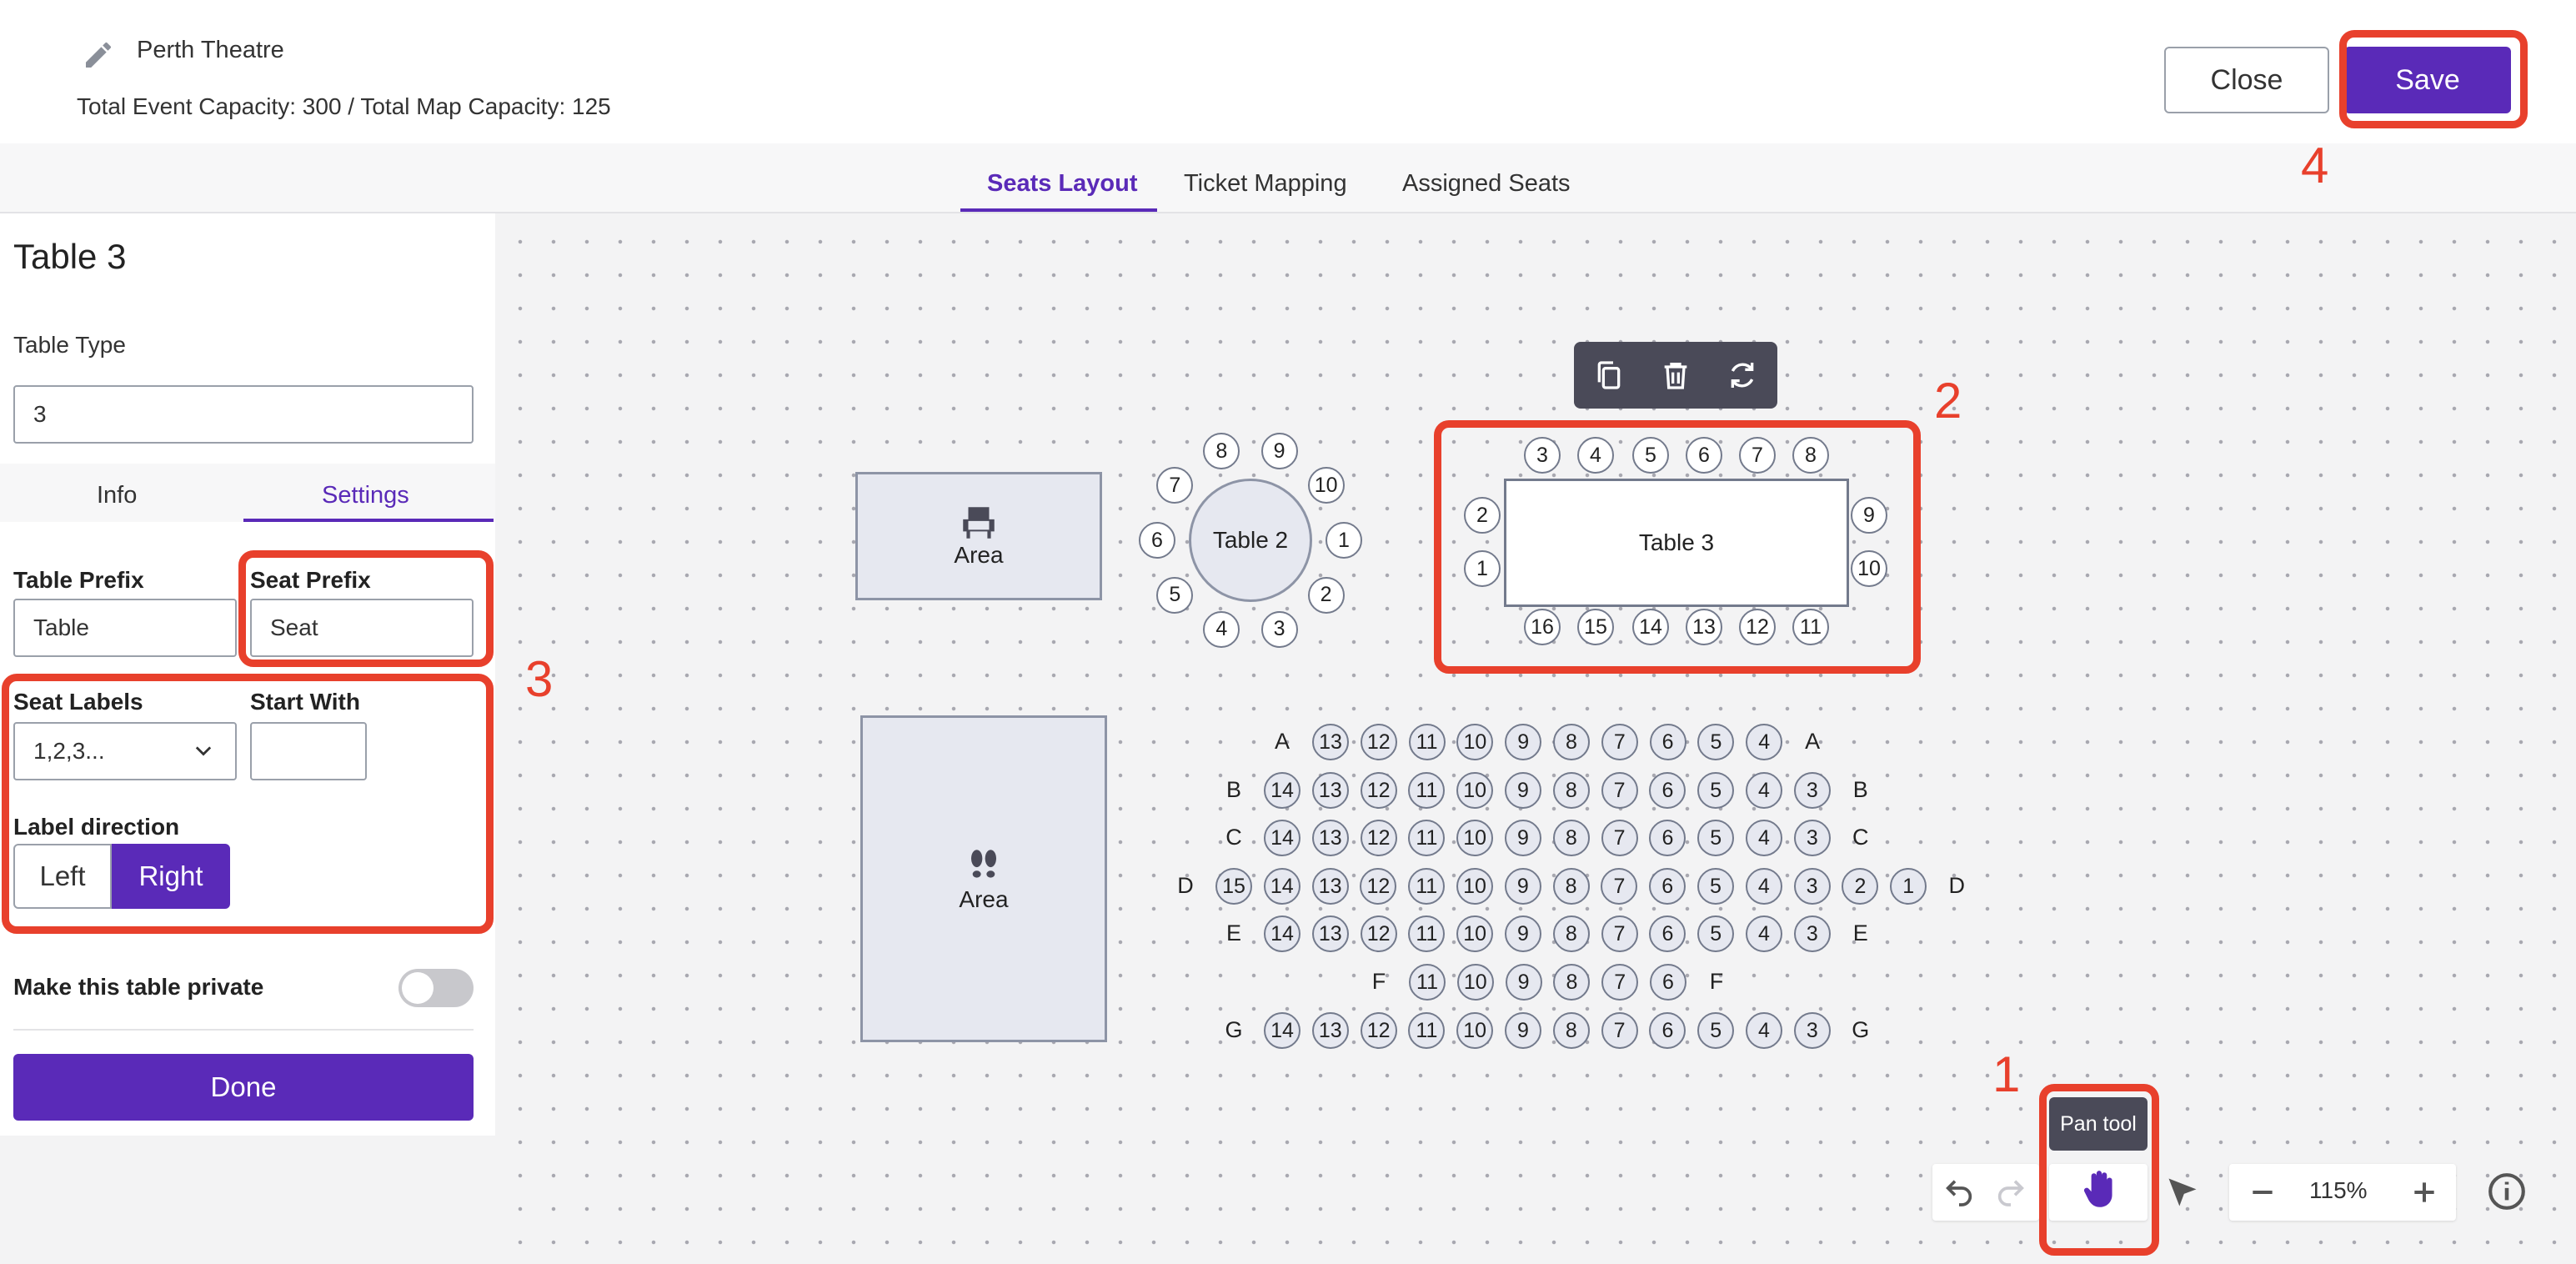 The width and height of the screenshot is (2576, 1264). I want to click on done-button: Done, so click(243, 1087).